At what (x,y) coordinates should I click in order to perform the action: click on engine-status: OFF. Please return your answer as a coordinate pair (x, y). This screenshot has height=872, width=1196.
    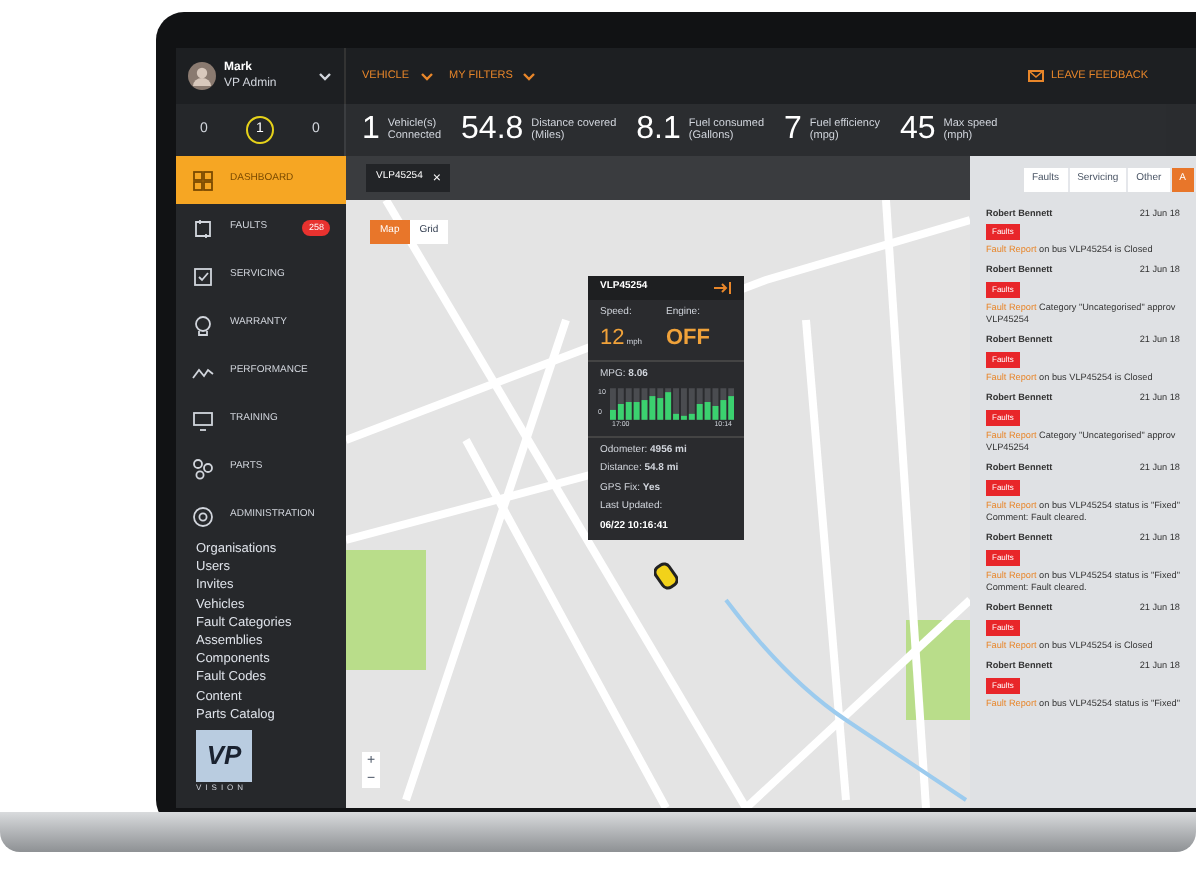
    Looking at the image, I should click on (689, 338).